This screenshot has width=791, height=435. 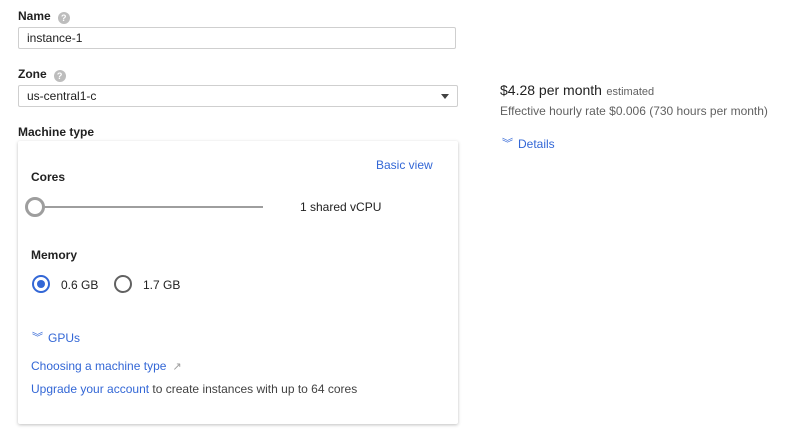 I want to click on caret-down-icon, so click(x=445, y=96).